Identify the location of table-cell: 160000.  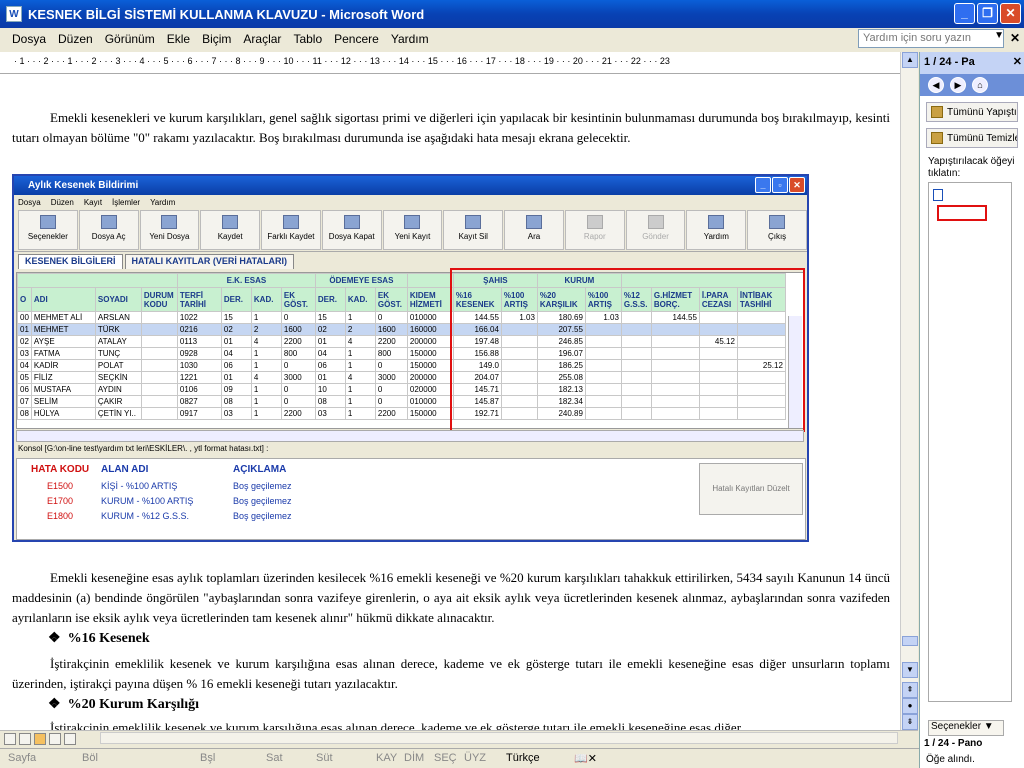
(430, 329).